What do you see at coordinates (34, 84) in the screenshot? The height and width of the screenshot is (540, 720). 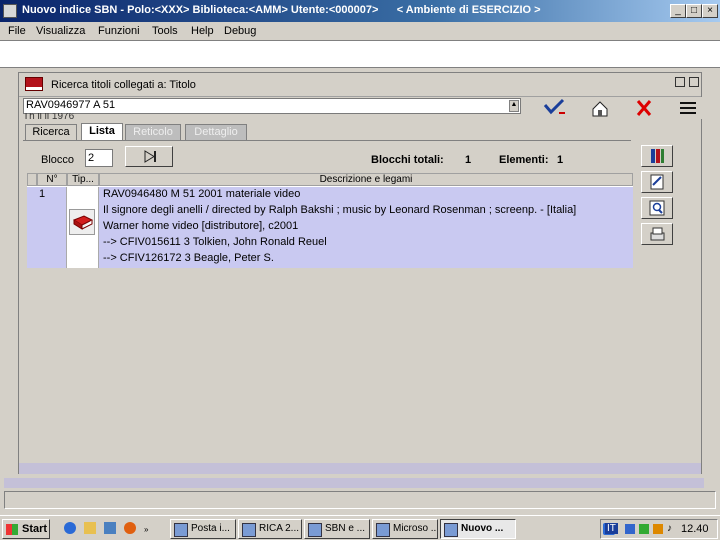 I see `book-icon` at bounding box center [34, 84].